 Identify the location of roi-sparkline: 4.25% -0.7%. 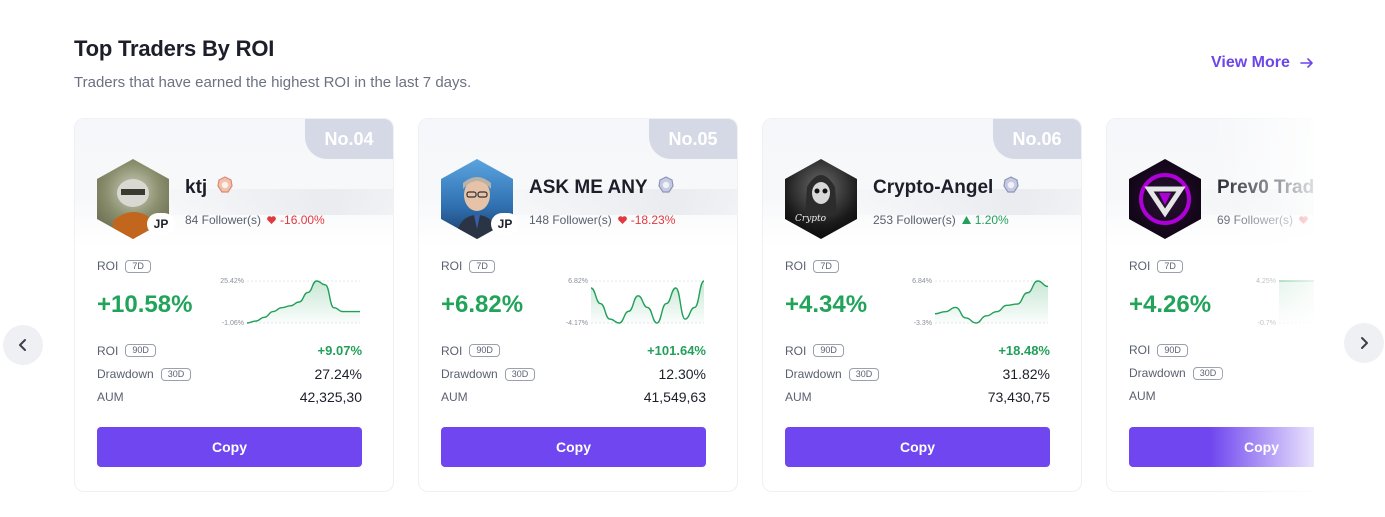
(1285, 302).